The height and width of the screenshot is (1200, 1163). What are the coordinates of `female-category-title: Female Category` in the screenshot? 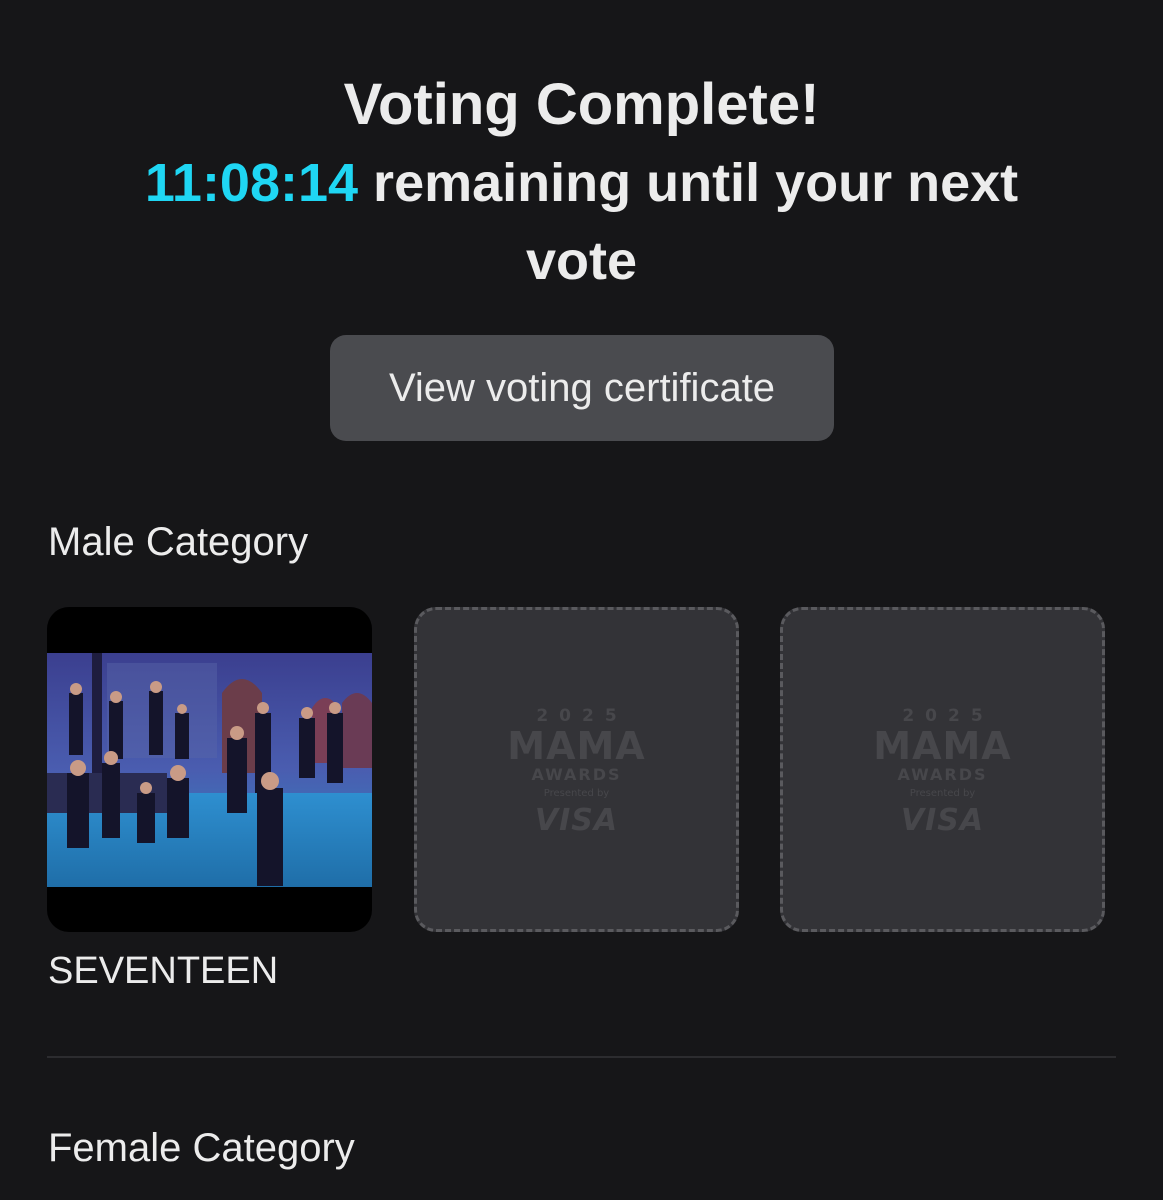 It's located at (201, 1148).